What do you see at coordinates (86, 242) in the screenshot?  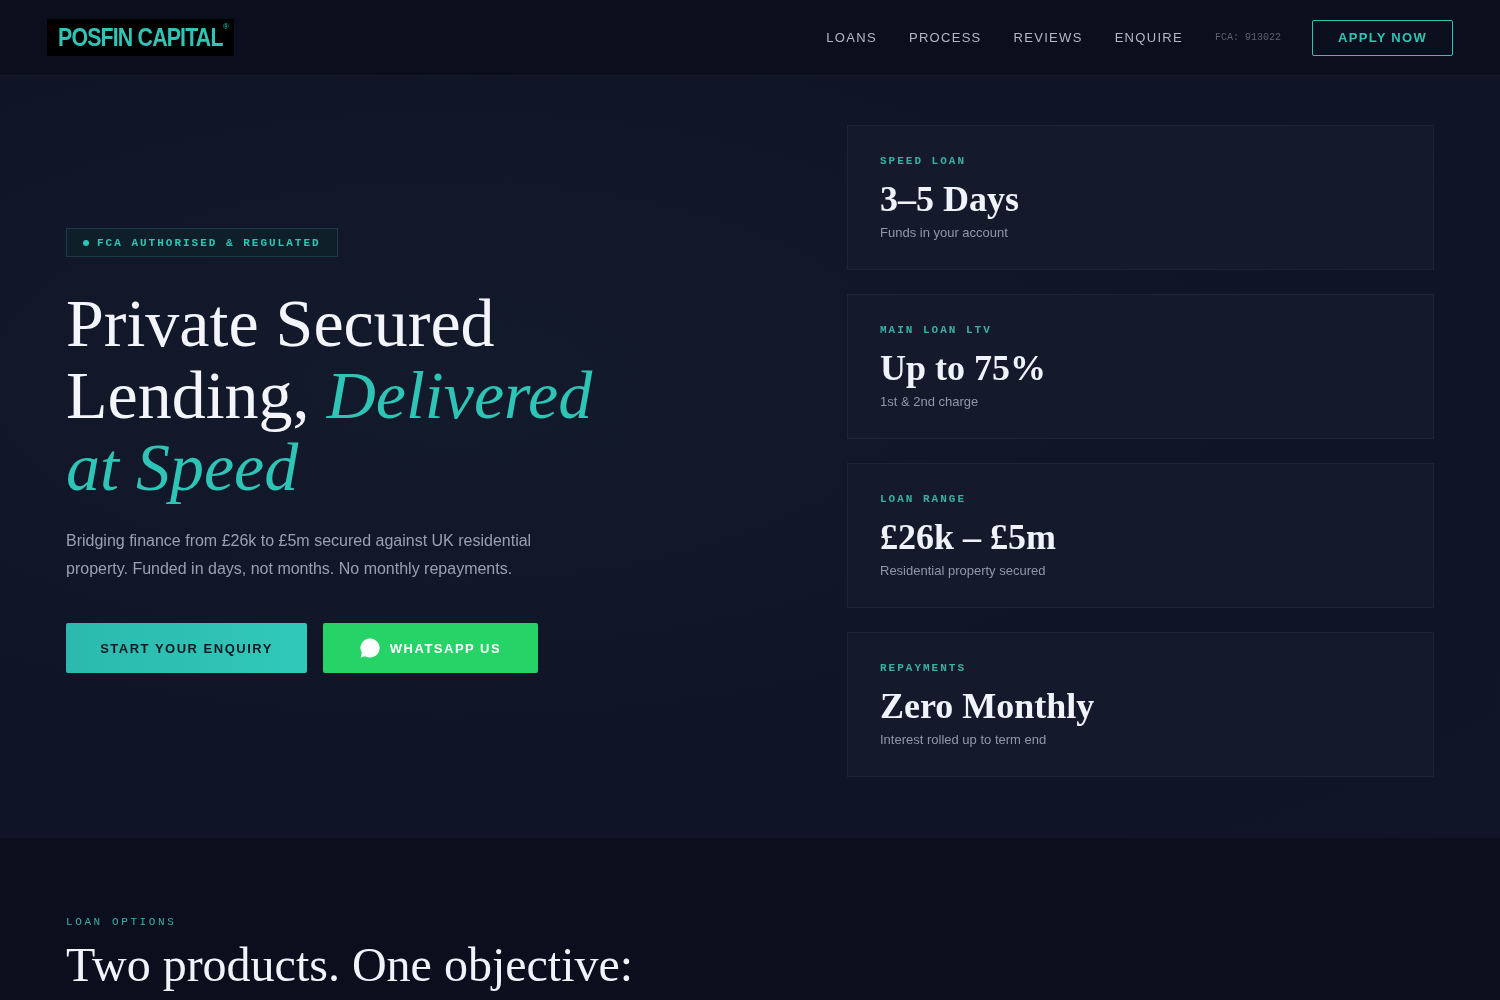 I see `status-dot-icon` at bounding box center [86, 242].